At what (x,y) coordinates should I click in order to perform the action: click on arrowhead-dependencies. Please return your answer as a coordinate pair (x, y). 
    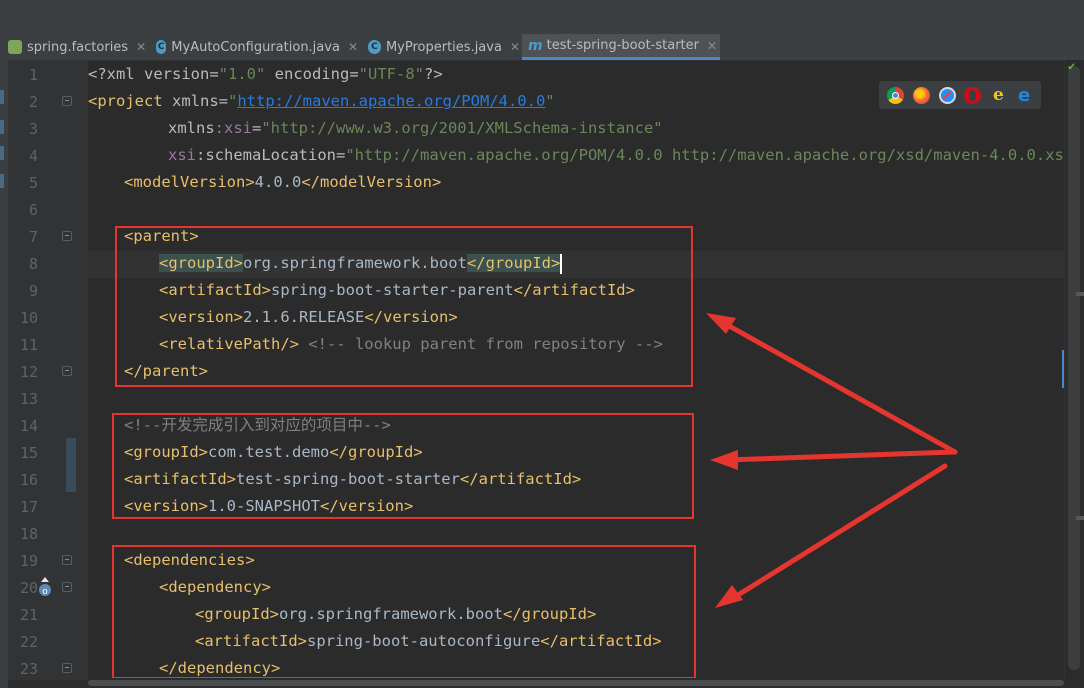
    Looking at the image, I should click on (729, 596).